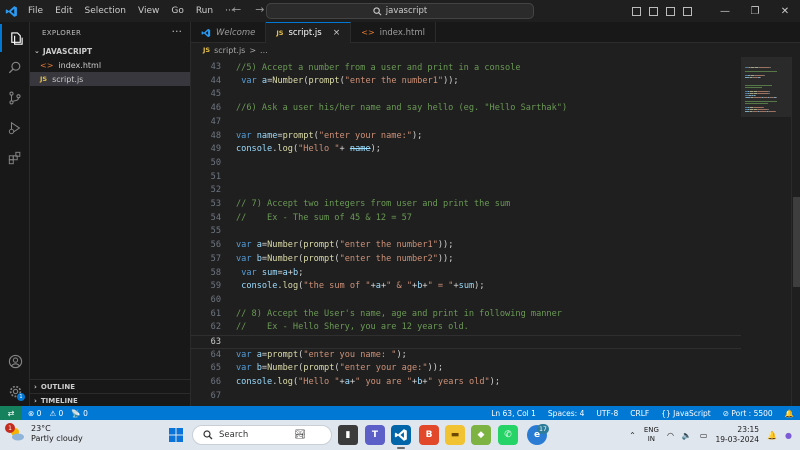 The image size is (800, 450). Describe the element at coordinates (466, 68) in the screenshot. I see `code-line: 43` at that location.